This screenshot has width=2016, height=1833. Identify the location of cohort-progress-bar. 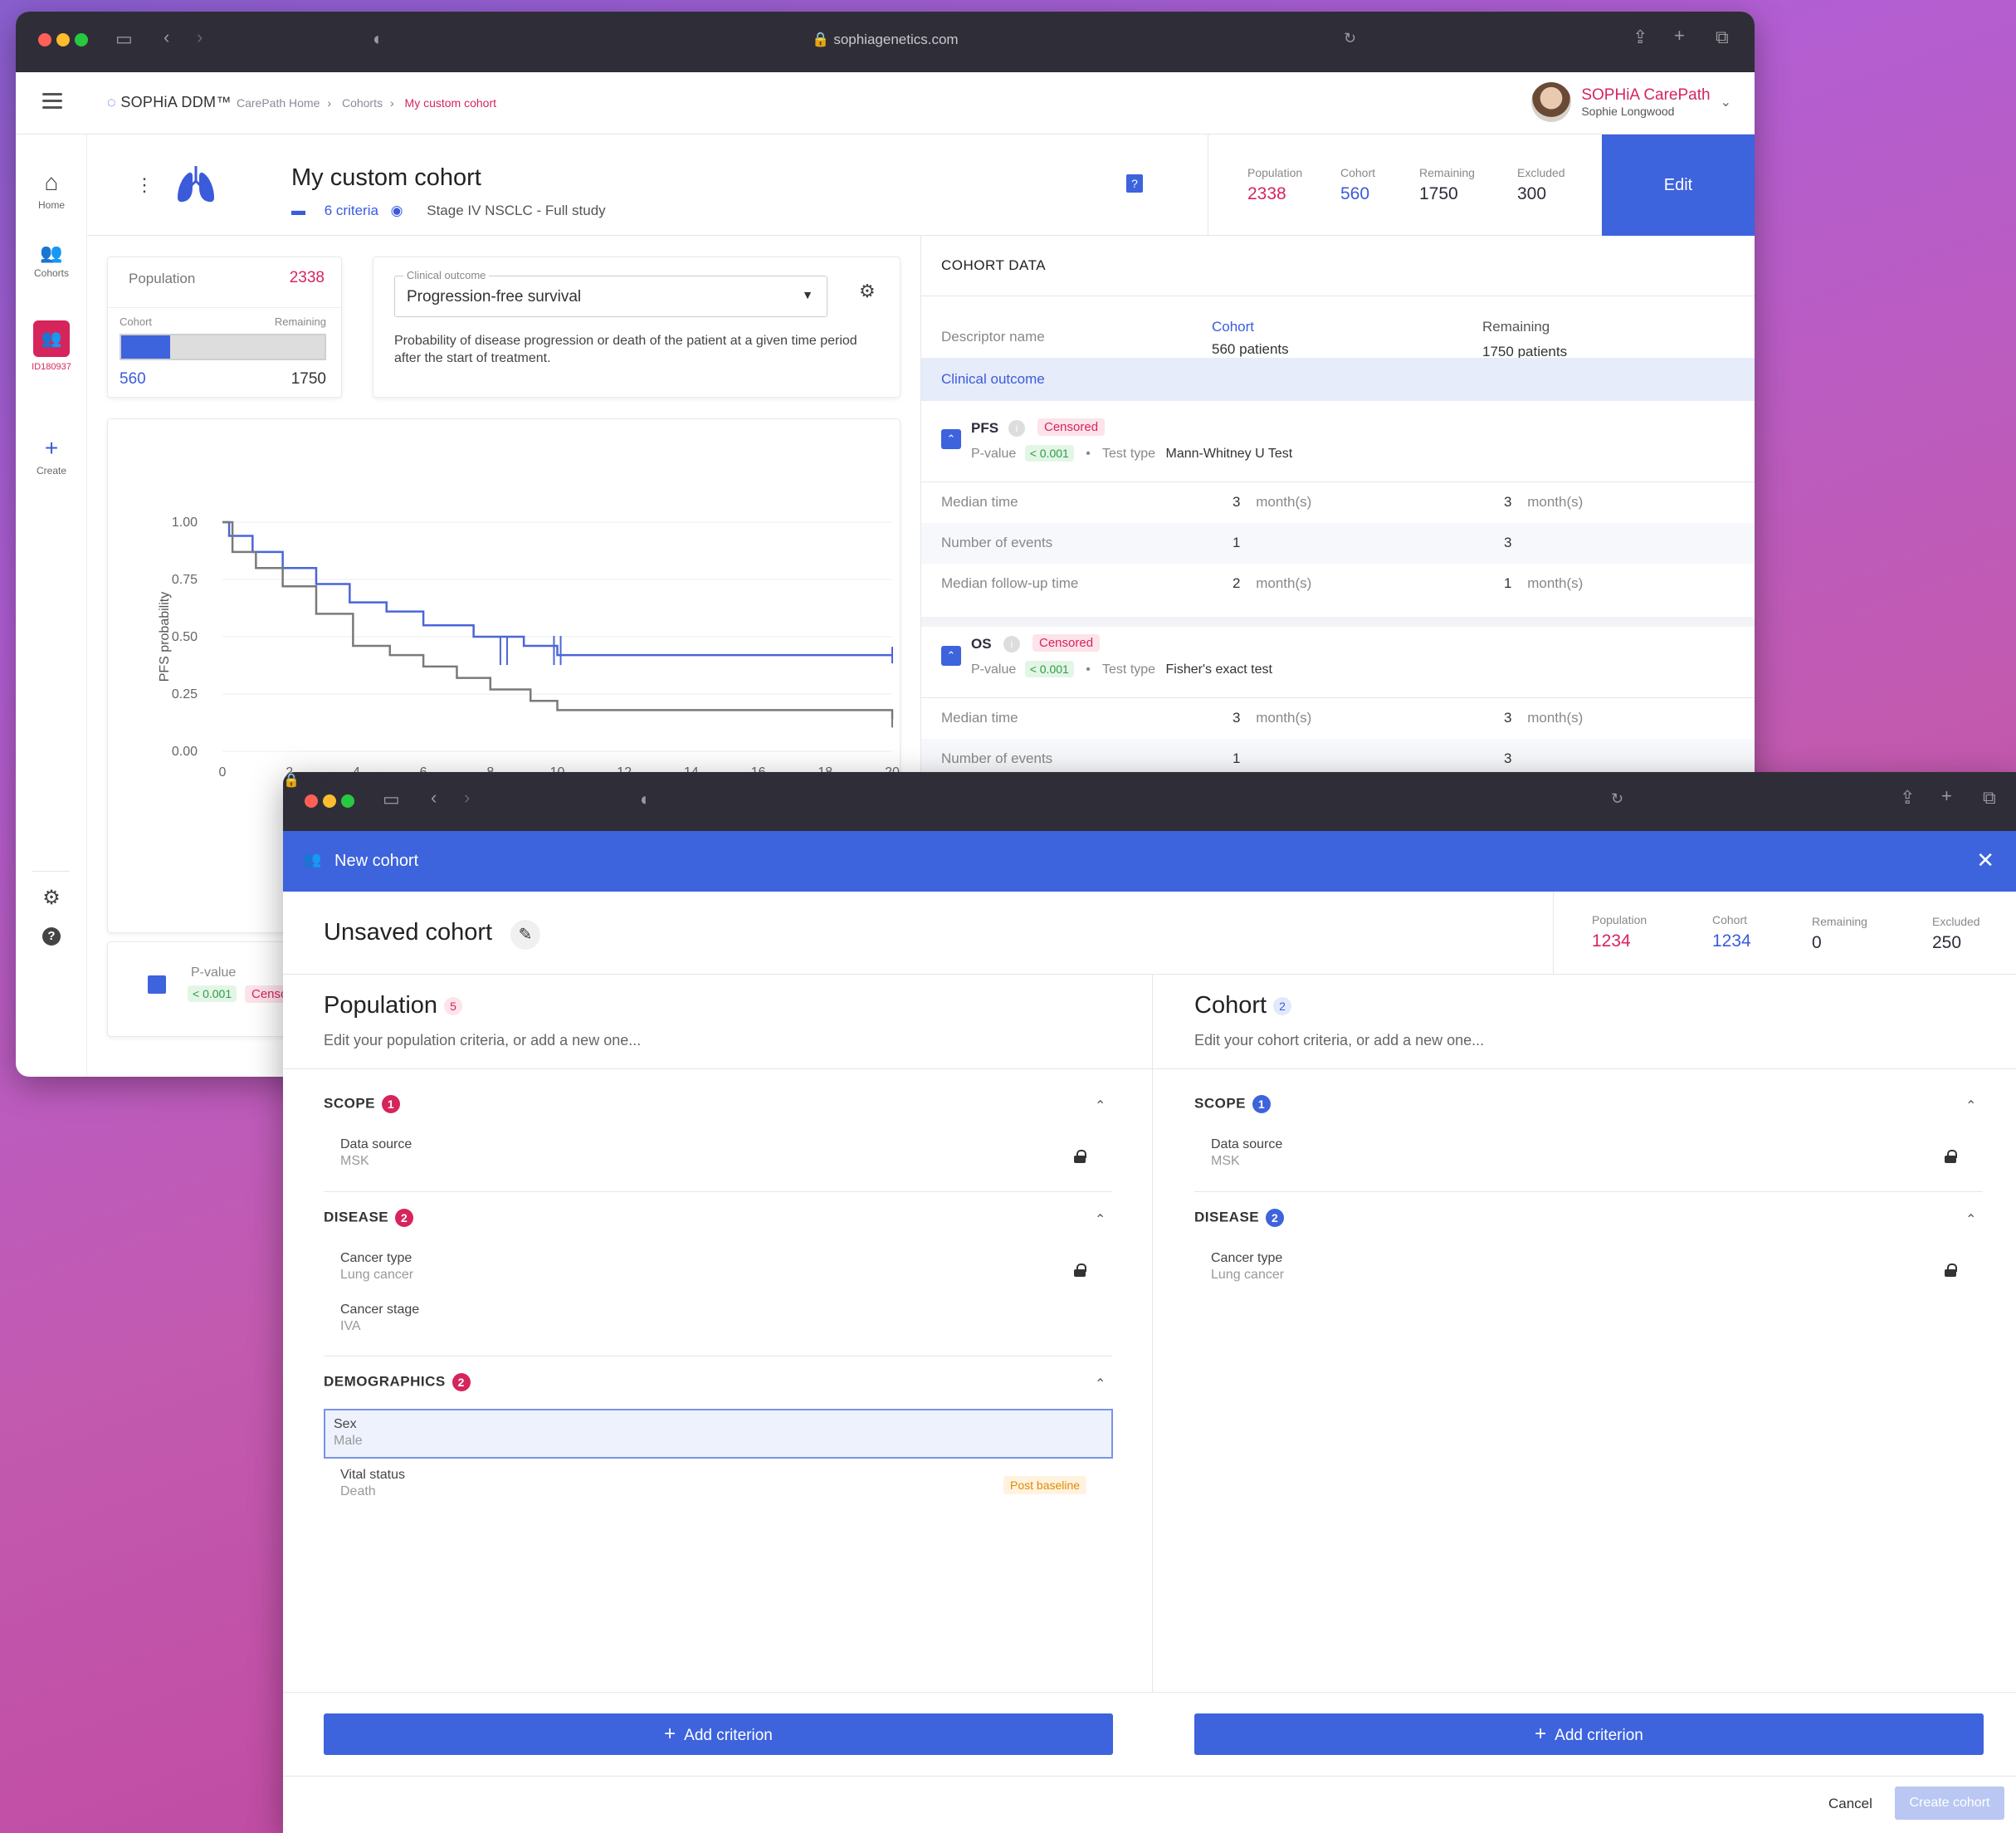
(223, 347).